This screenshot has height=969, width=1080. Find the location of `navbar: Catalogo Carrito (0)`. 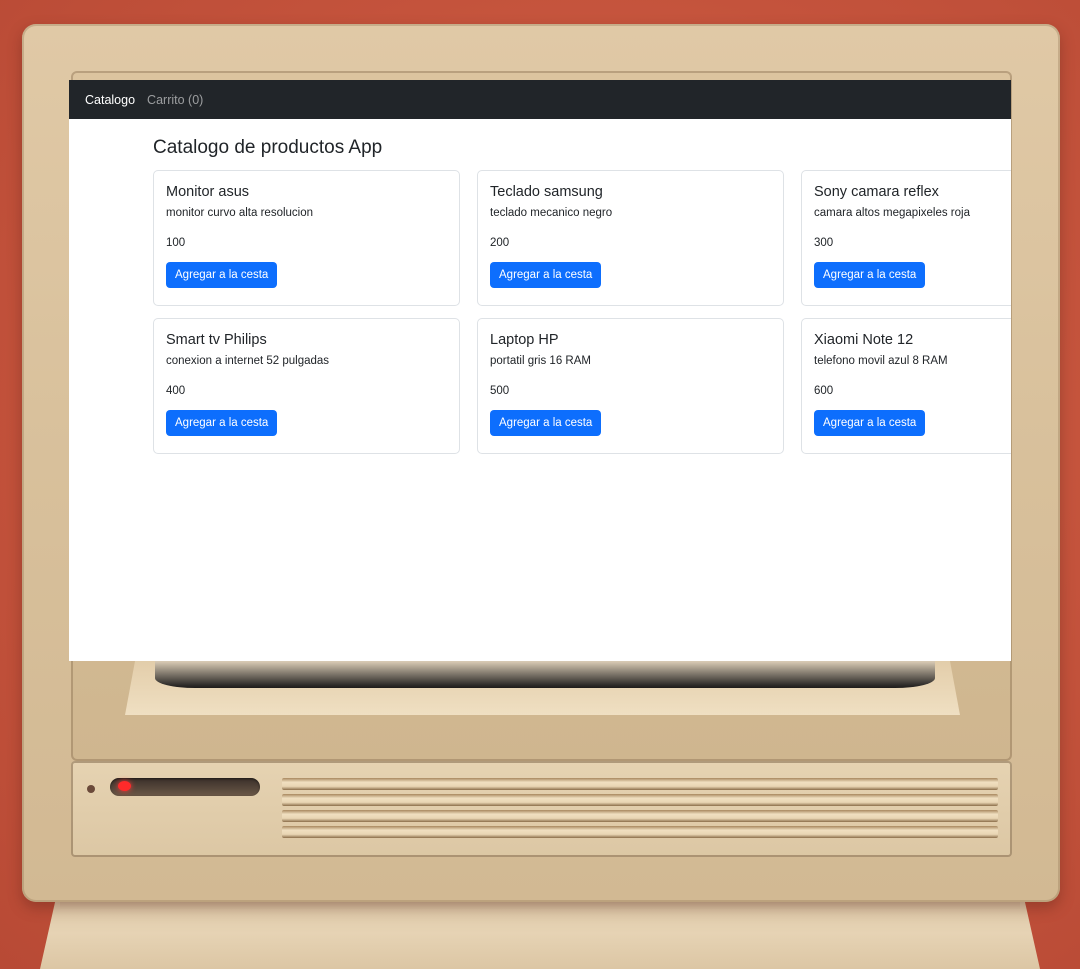

navbar: Catalogo Carrito (0) is located at coordinates (540, 99).